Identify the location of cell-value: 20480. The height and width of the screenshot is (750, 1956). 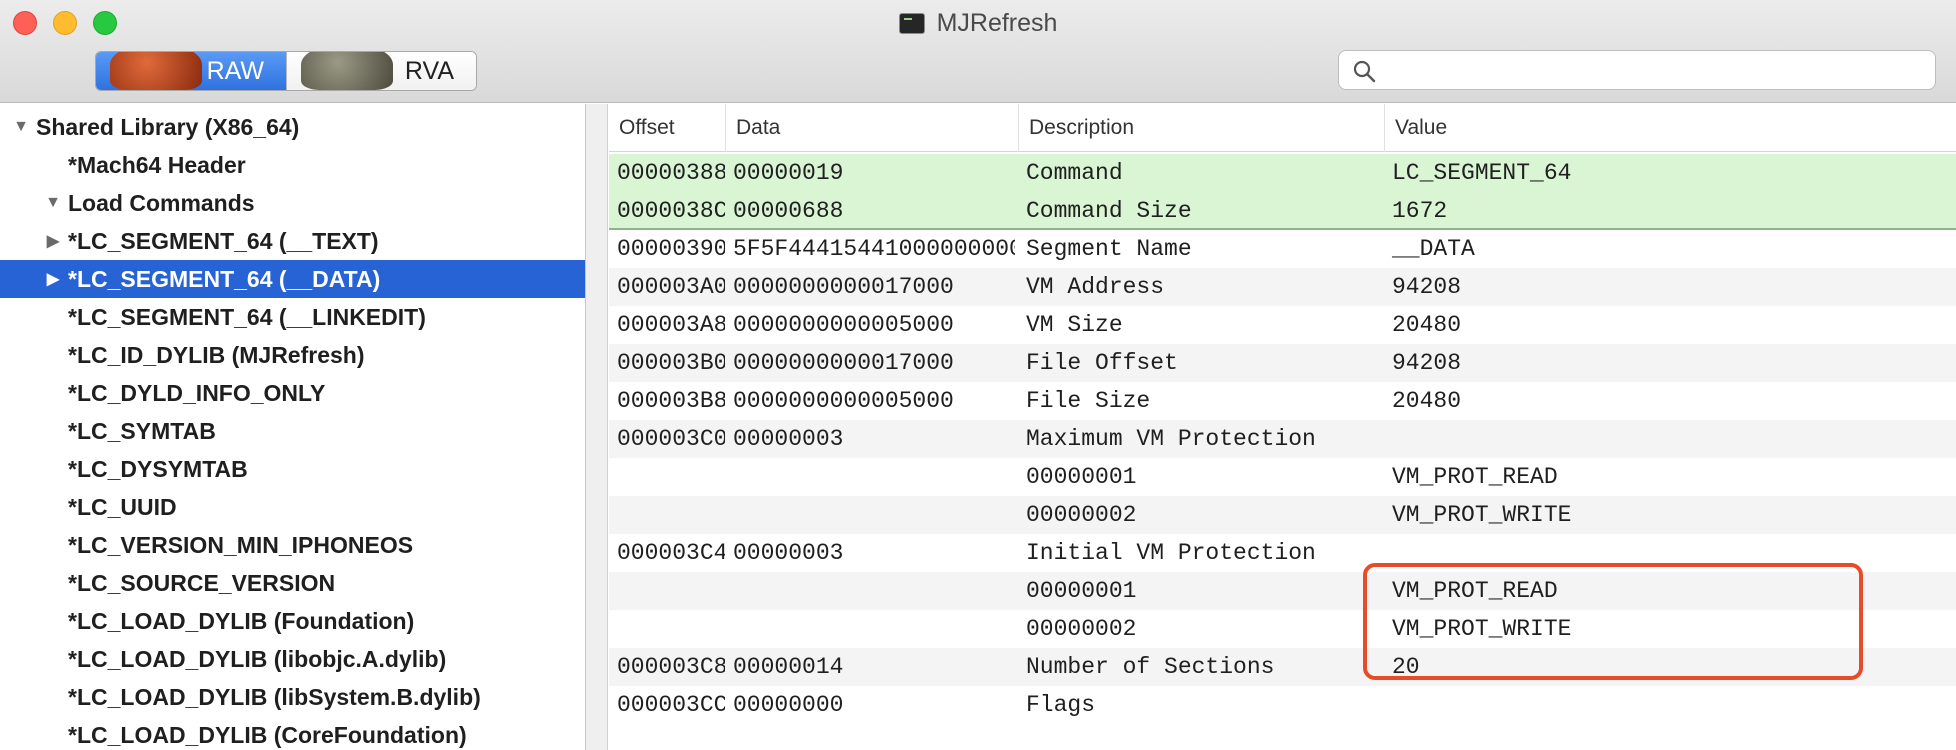
(1427, 401).